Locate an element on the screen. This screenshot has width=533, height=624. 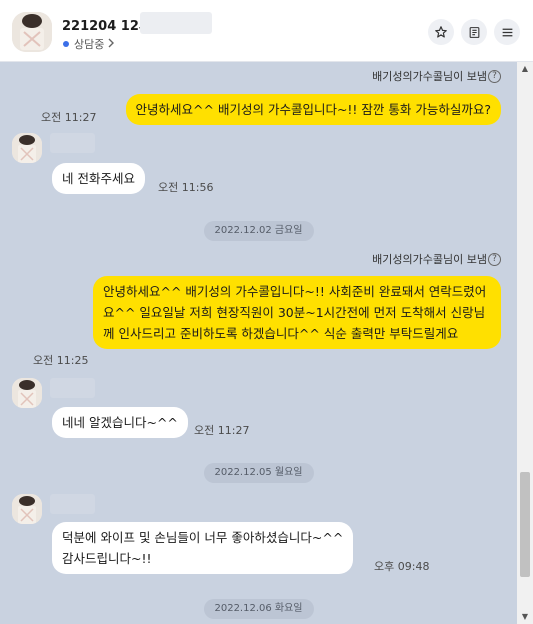
scroll-down-icon: ▼ is located at coordinates (525, 617).